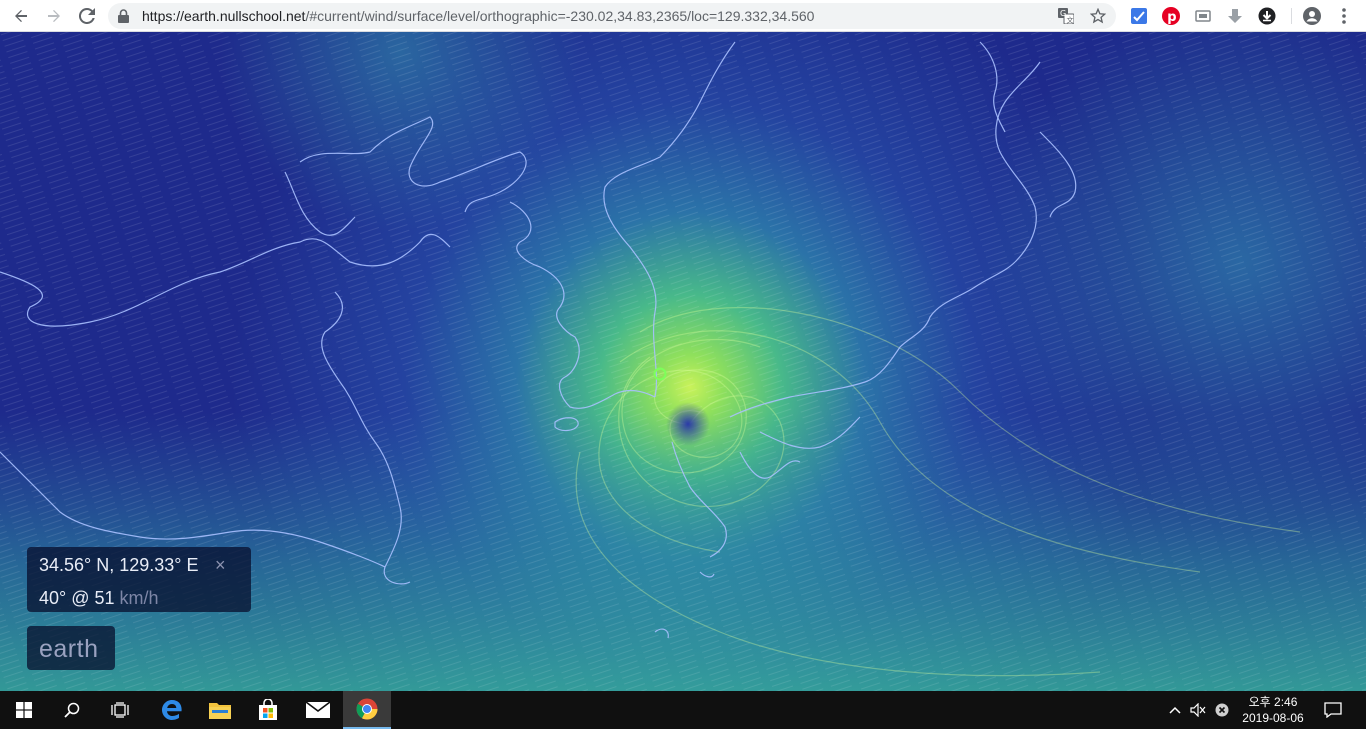 This screenshot has height=729, width=1366. I want to click on earth-label: earth, so click(69, 649).